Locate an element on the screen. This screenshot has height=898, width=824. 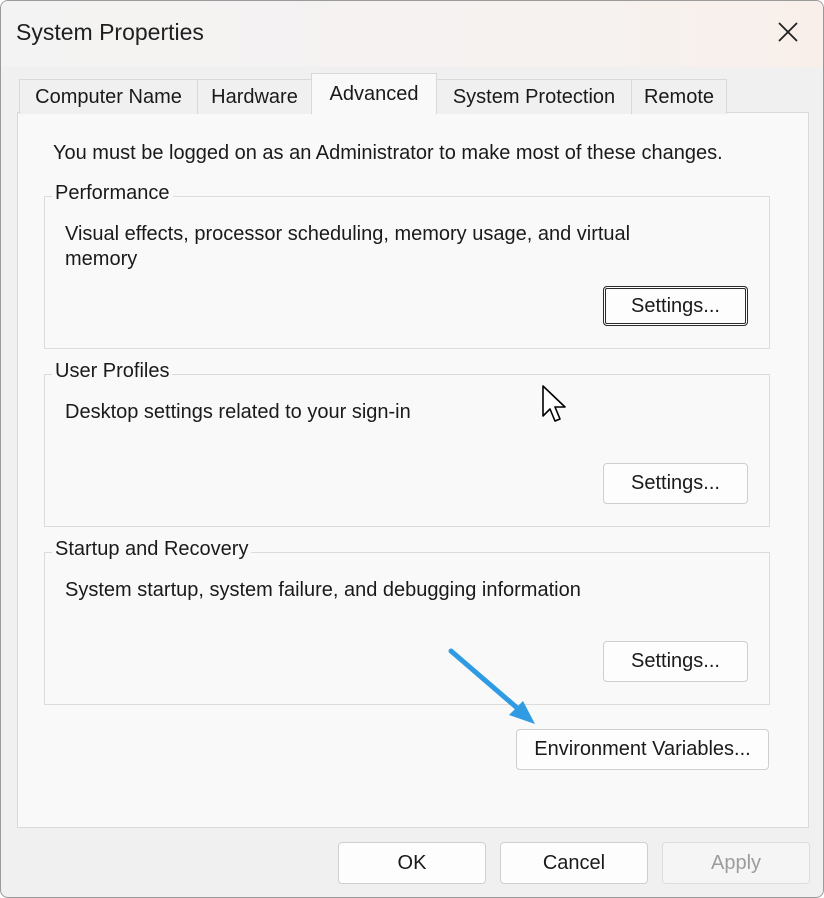
apply-button: Apply is located at coordinates (736, 863).